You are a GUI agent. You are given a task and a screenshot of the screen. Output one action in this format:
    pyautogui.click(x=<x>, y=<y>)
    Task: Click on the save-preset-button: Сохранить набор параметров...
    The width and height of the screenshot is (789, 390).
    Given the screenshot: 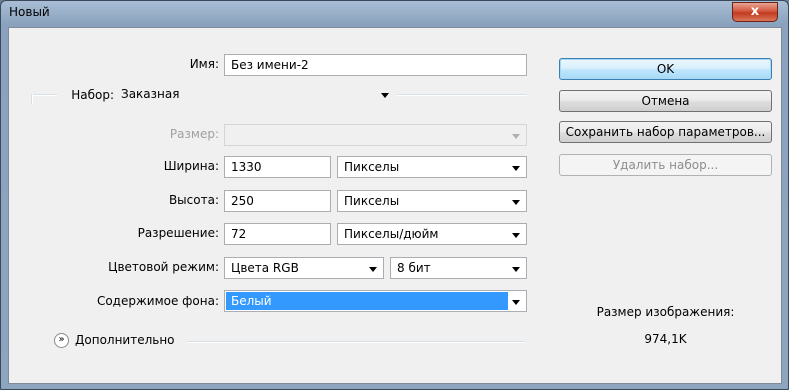 What is the action you would take?
    pyautogui.click(x=665, y=132)
    